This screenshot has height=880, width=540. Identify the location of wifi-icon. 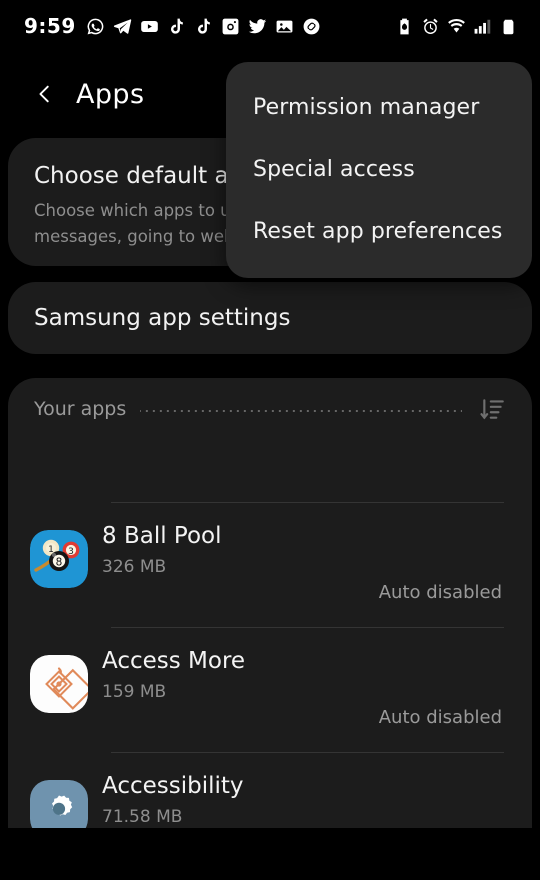
(456, 26).